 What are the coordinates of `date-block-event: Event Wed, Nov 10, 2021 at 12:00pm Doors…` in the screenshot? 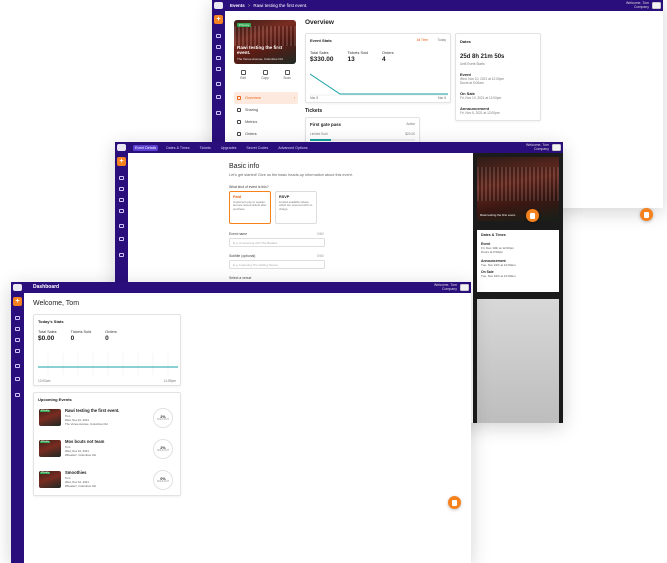 It's located at (482, 78).